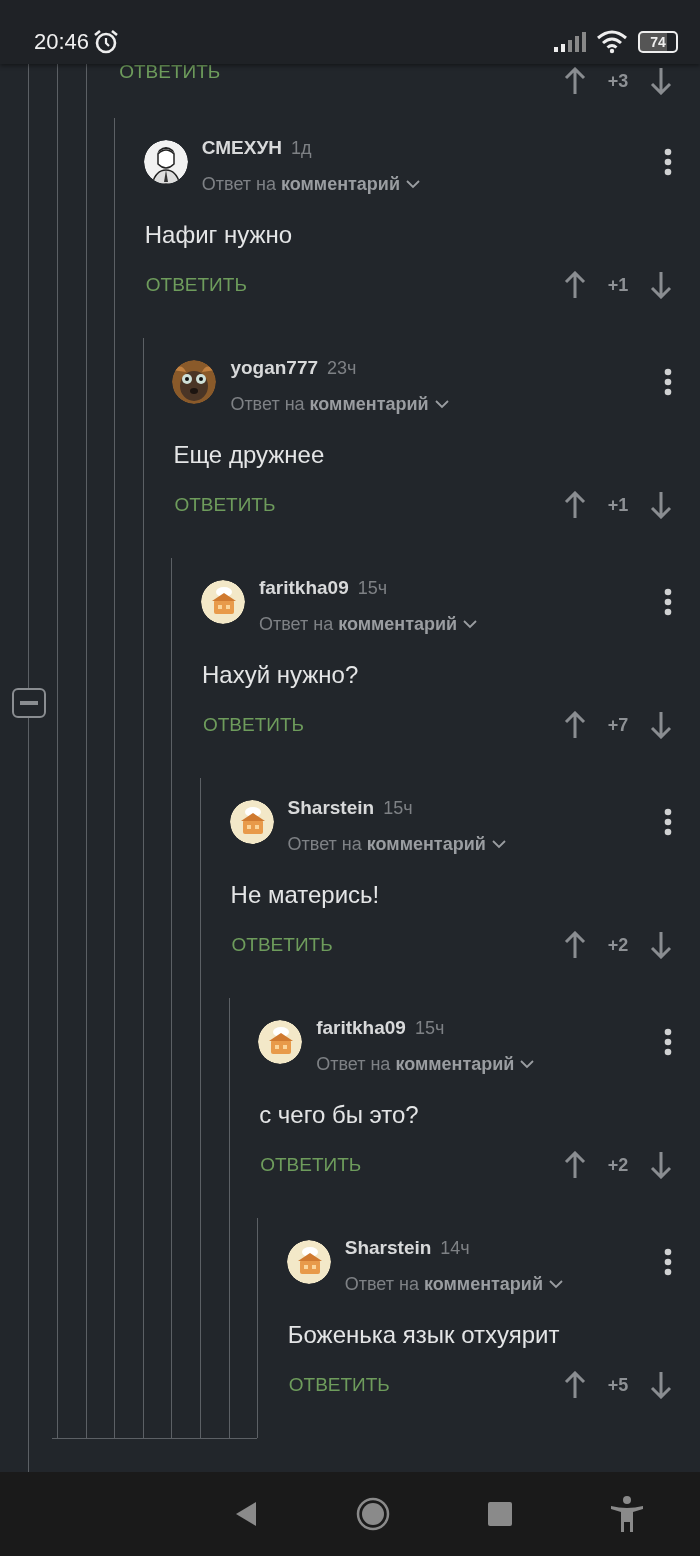  Describe the element at coordinates (305, 895) in the screenshot. I see `comment-text: Не матерись!` at that location.